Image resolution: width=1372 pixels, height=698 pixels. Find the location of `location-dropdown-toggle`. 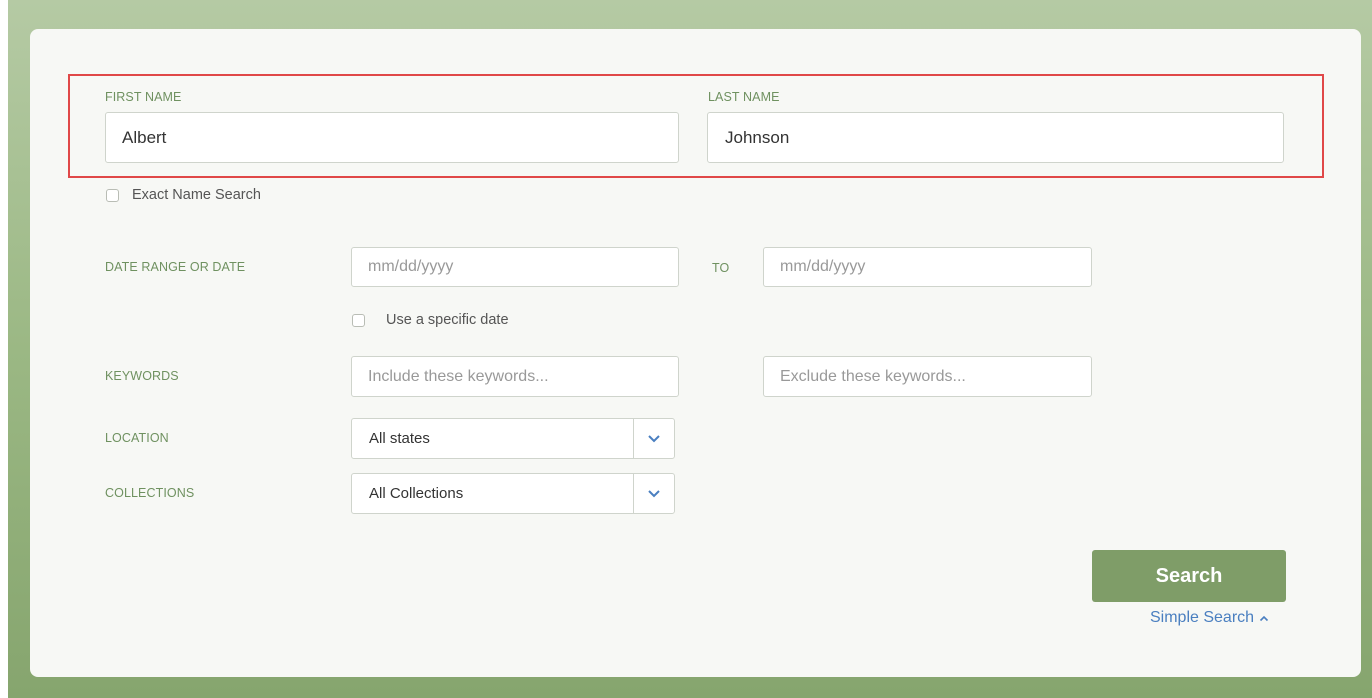

location-dropdown-toggle is located at coordinates (653, 438).